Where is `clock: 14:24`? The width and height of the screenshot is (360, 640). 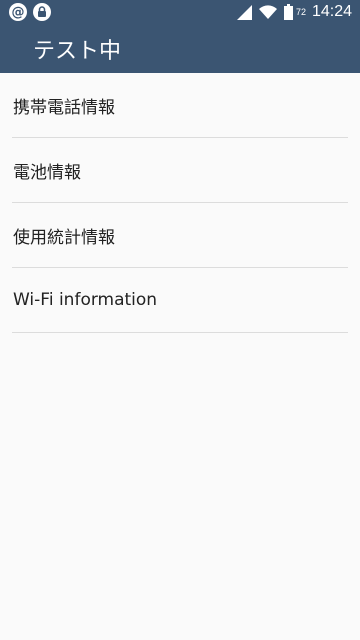
clock: 14:24 is located at coordinates (331, 11).